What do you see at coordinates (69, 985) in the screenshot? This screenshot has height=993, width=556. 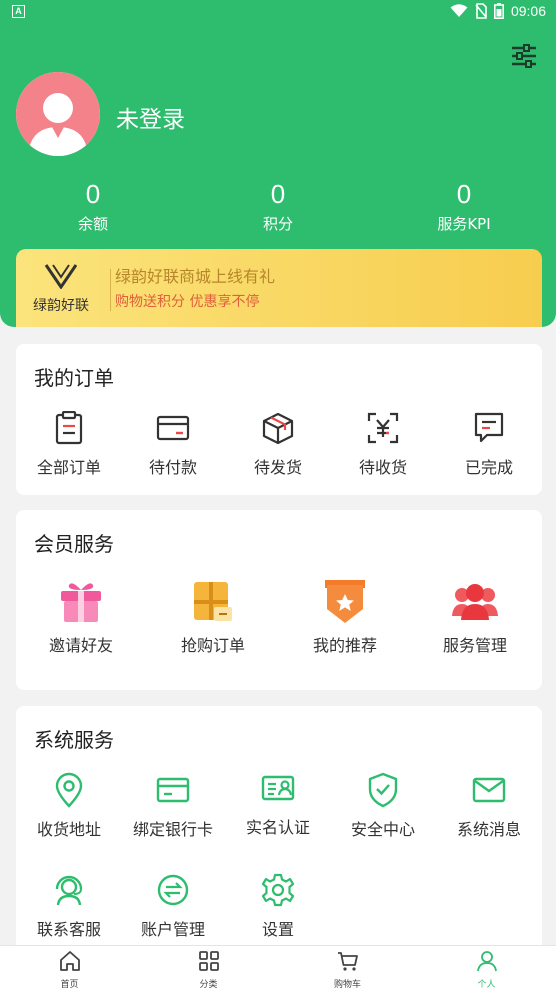 I see `tab-home-label: 首页` at bounding box center [69, 985].